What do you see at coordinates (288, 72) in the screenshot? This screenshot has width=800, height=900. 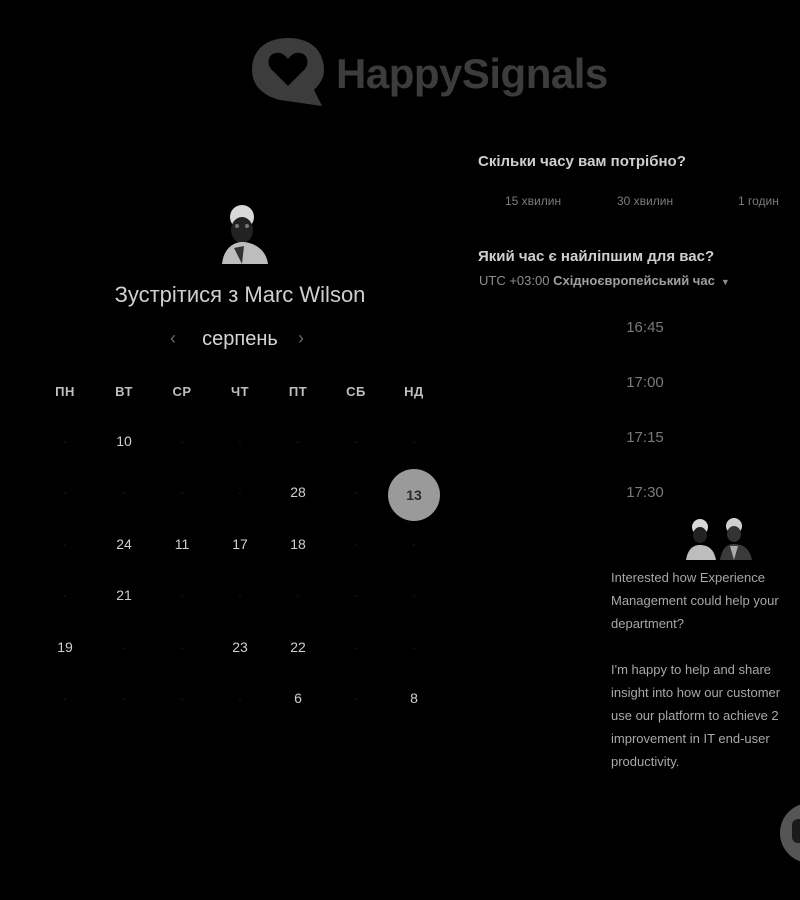 I see `heart-bubble-icon` at bounding box center [288, 72].